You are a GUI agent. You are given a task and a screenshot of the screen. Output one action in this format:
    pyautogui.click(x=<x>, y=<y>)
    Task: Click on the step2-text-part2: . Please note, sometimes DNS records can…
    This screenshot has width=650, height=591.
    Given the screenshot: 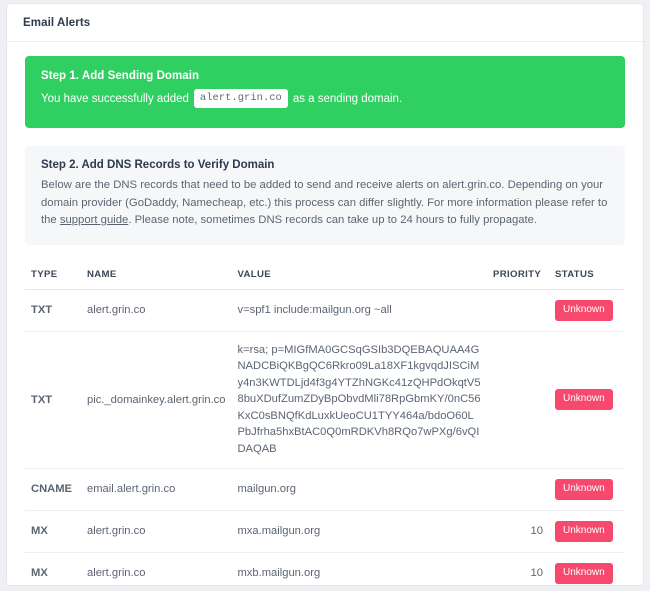 What is the action you would take?
    pyautogui.click(x=333, y=220)
    